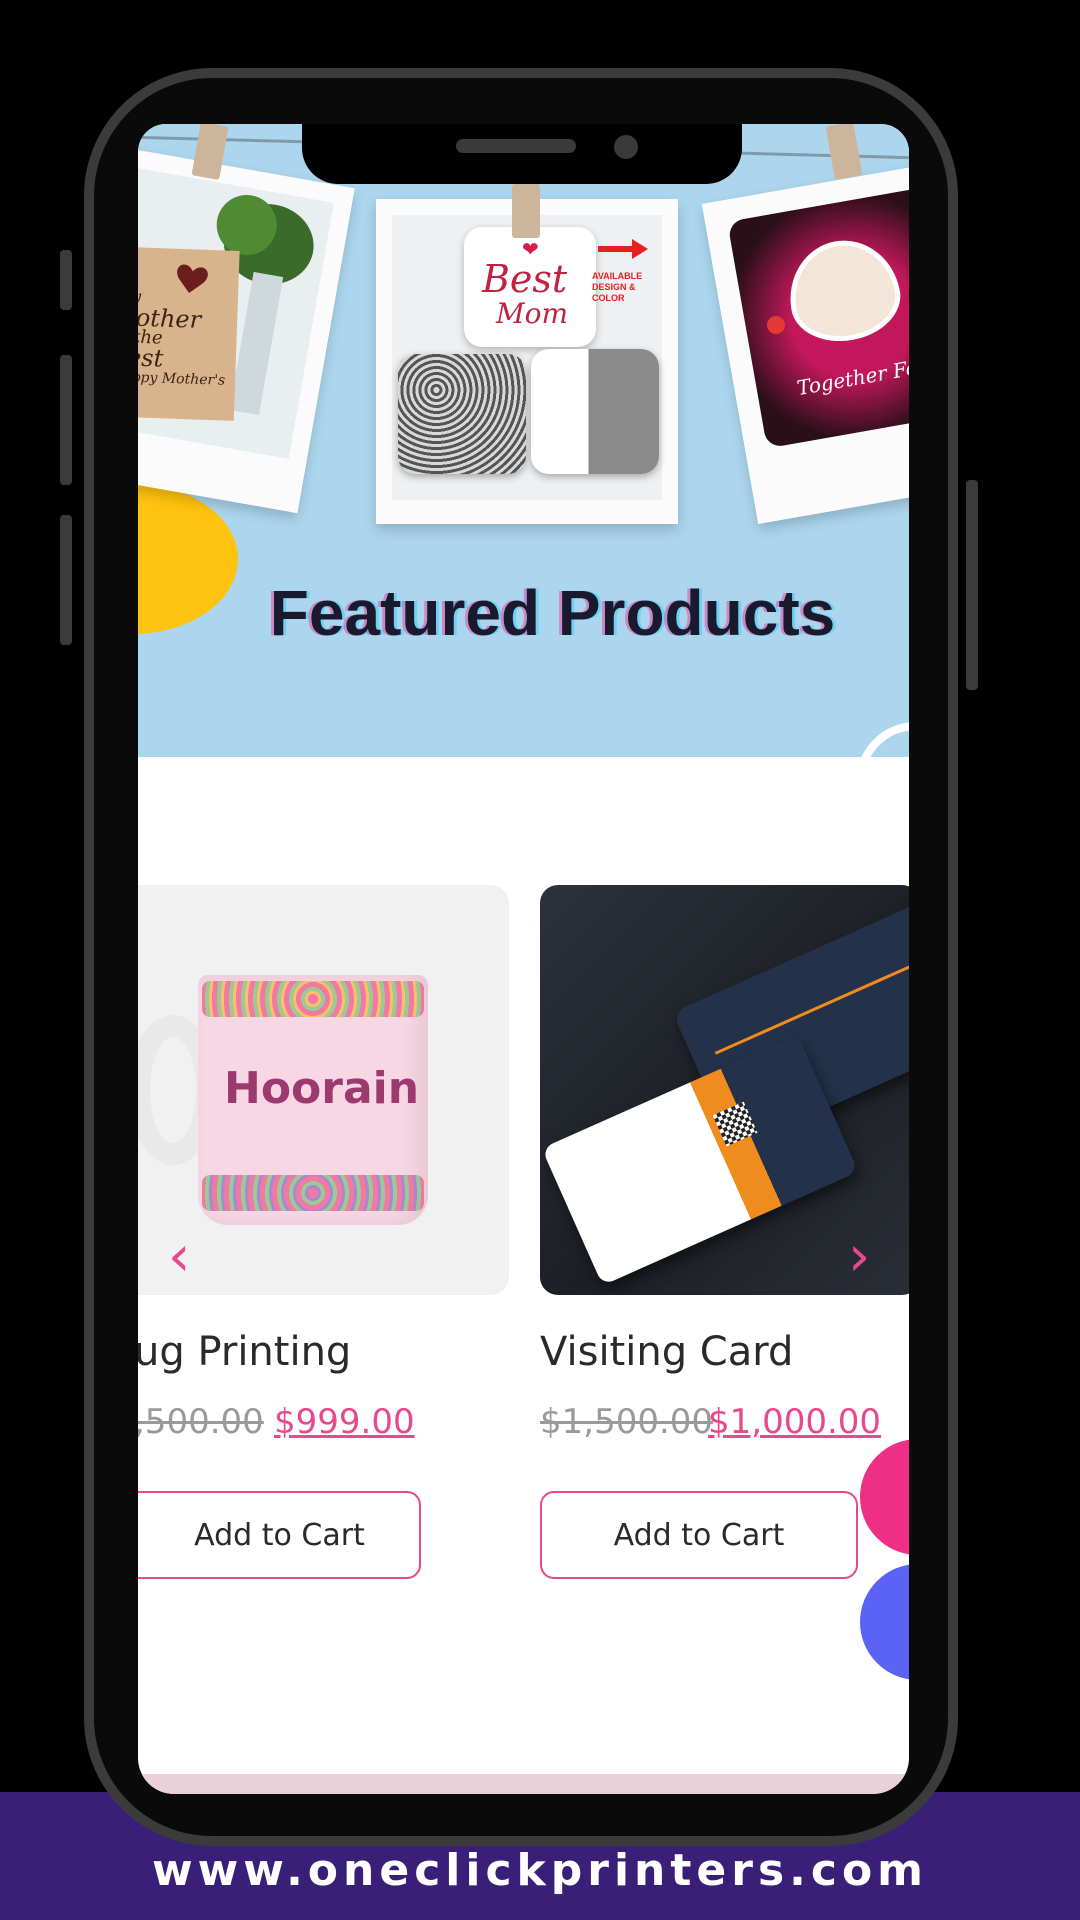 The width and height of the screenshot is (1080, 1920). I want to click on sale-price: $1,000.00, so click(795, 1422).